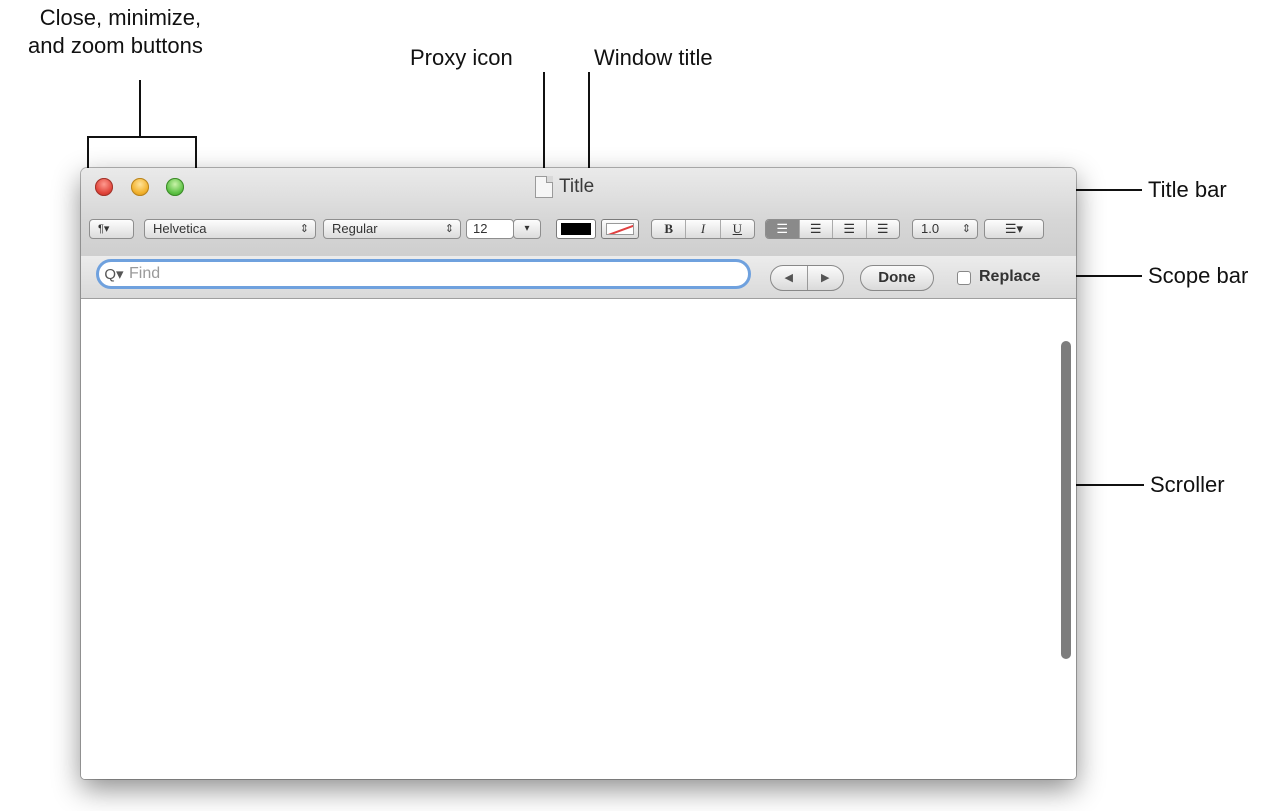 This screenshot has height=811, width=1287. Describe the element at coordinates (392, 229) in the screenshot. I see `font-style-popup: Regular ⇕` at that location.